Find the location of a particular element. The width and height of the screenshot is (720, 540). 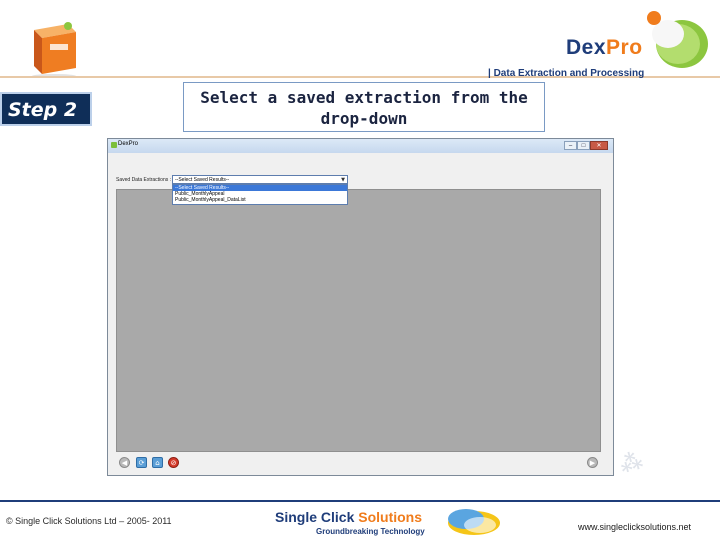

minimize-button: – is located at coordinates (570, 145).